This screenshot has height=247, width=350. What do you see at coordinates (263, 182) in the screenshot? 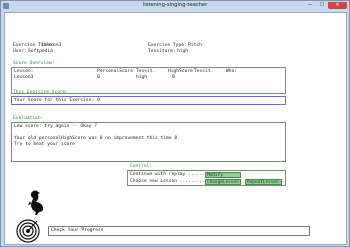
I see `repeat-lesson-button: RepeatLesson` at bounding box center [263, 182].